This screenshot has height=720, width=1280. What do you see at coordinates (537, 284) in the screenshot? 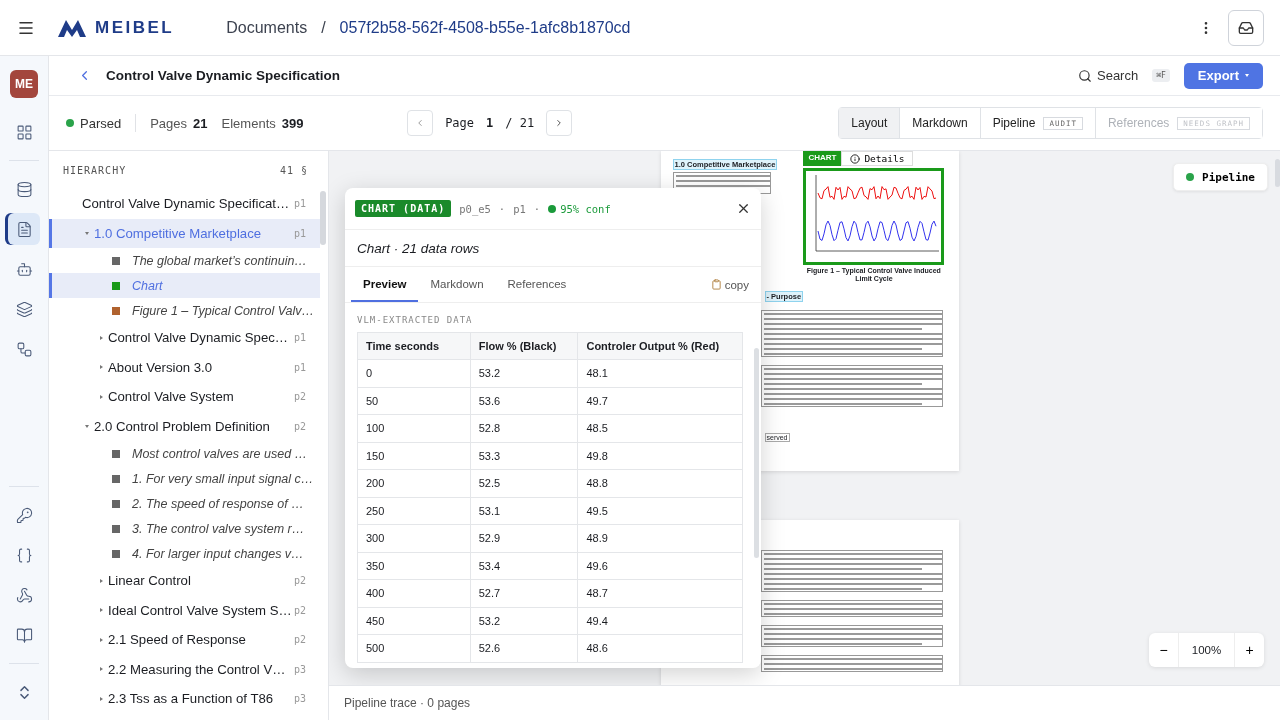
I see `popup-tab: References` at bounding box center [537, 284].